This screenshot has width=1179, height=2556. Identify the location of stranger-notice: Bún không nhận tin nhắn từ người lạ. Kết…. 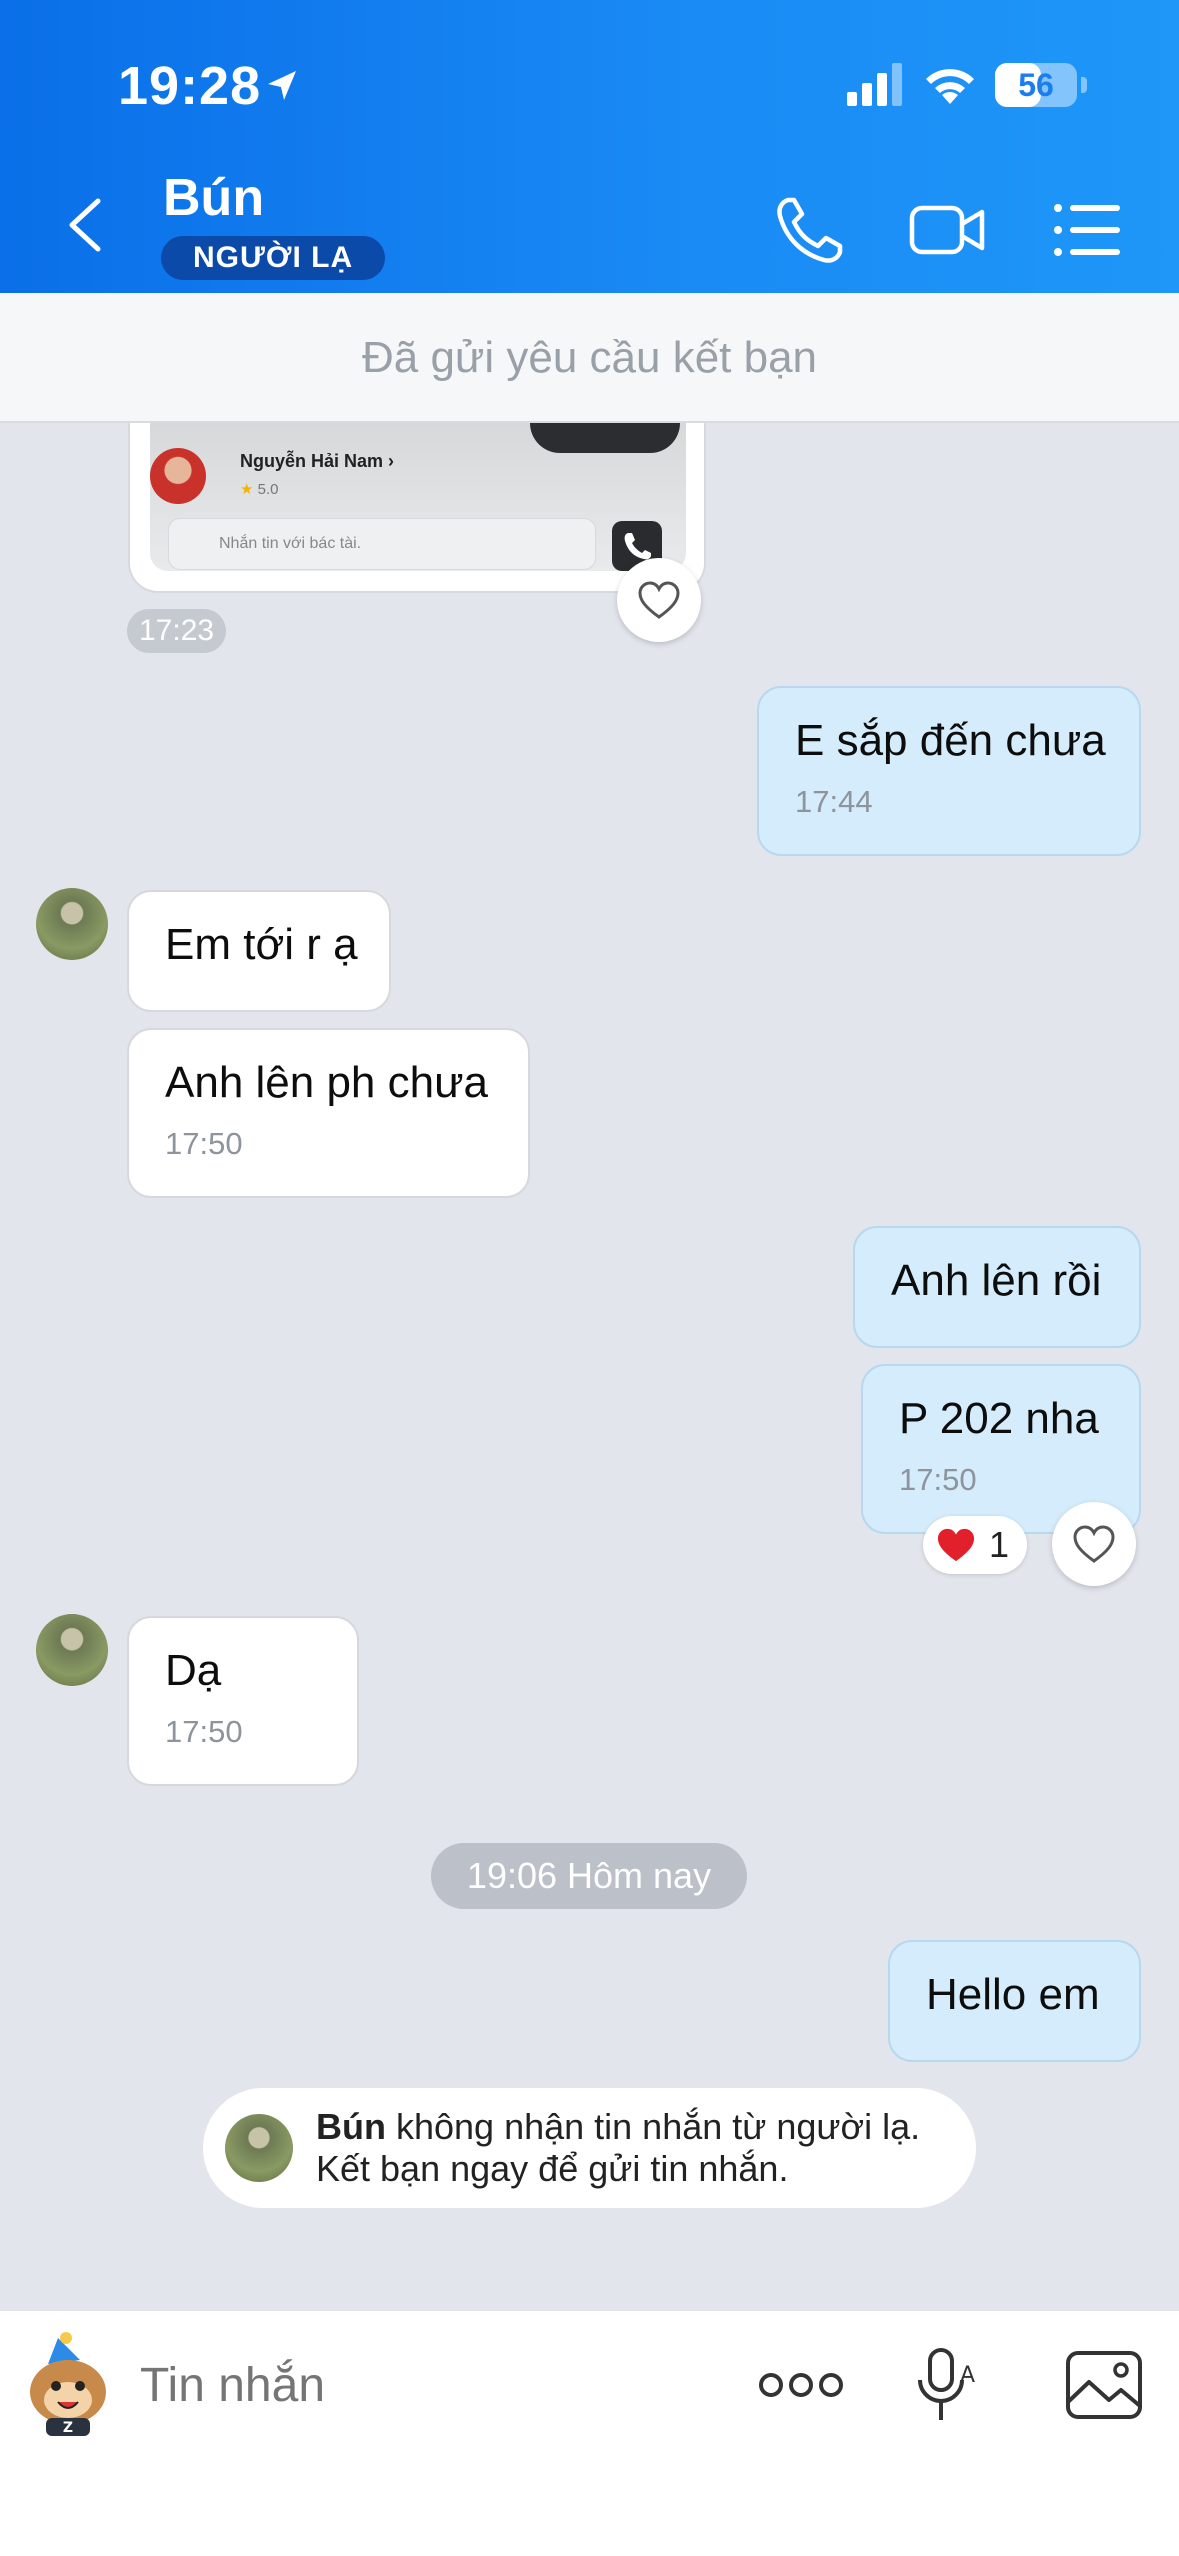
(589, 2148).